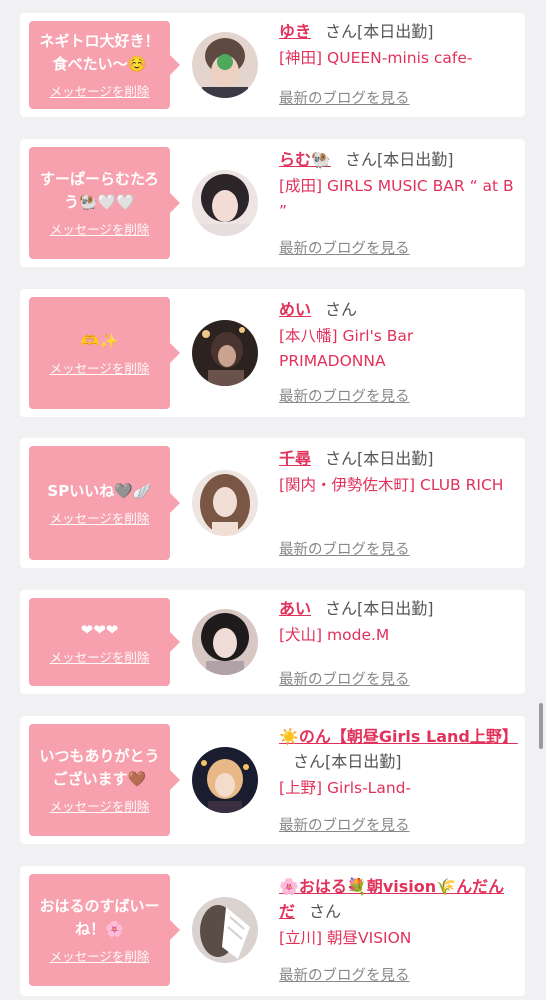  Describe the element at coordinates (99, 917) in the screenshot. I see `message-text: おはるのすばいーね！🌸` at that location.